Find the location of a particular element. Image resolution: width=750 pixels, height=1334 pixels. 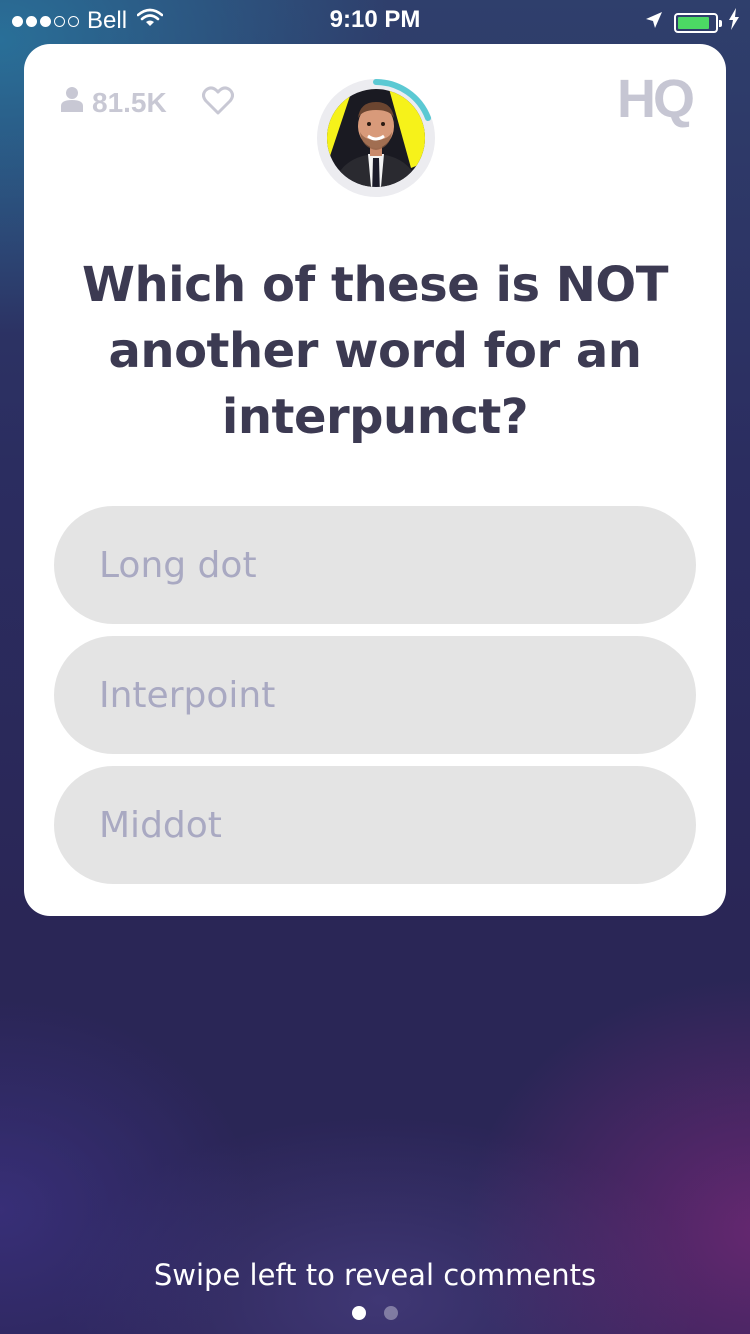

battery-icon is located at coordinates (698, 22).